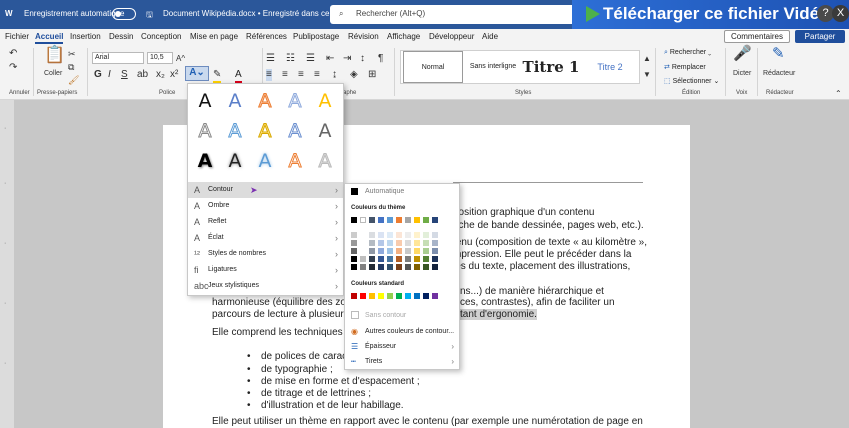 The height and width of the screenshot is (428, 849). Describe the element at coordinates (334, 75) in the screenshot. I see `line-spacing-icon: ↨` at that location.